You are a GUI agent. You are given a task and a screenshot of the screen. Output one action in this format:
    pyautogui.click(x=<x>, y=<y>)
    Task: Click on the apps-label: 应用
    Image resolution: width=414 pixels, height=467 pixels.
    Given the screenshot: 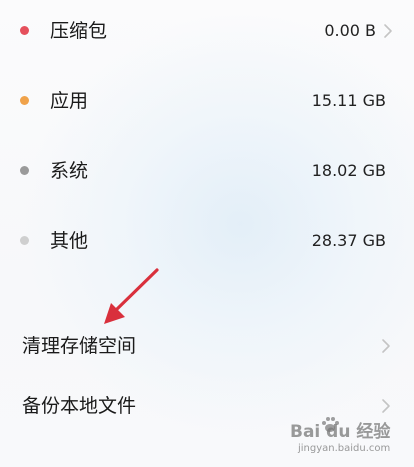 What is the action you would take?
    pyautogui.click(x=69, y=101)
    